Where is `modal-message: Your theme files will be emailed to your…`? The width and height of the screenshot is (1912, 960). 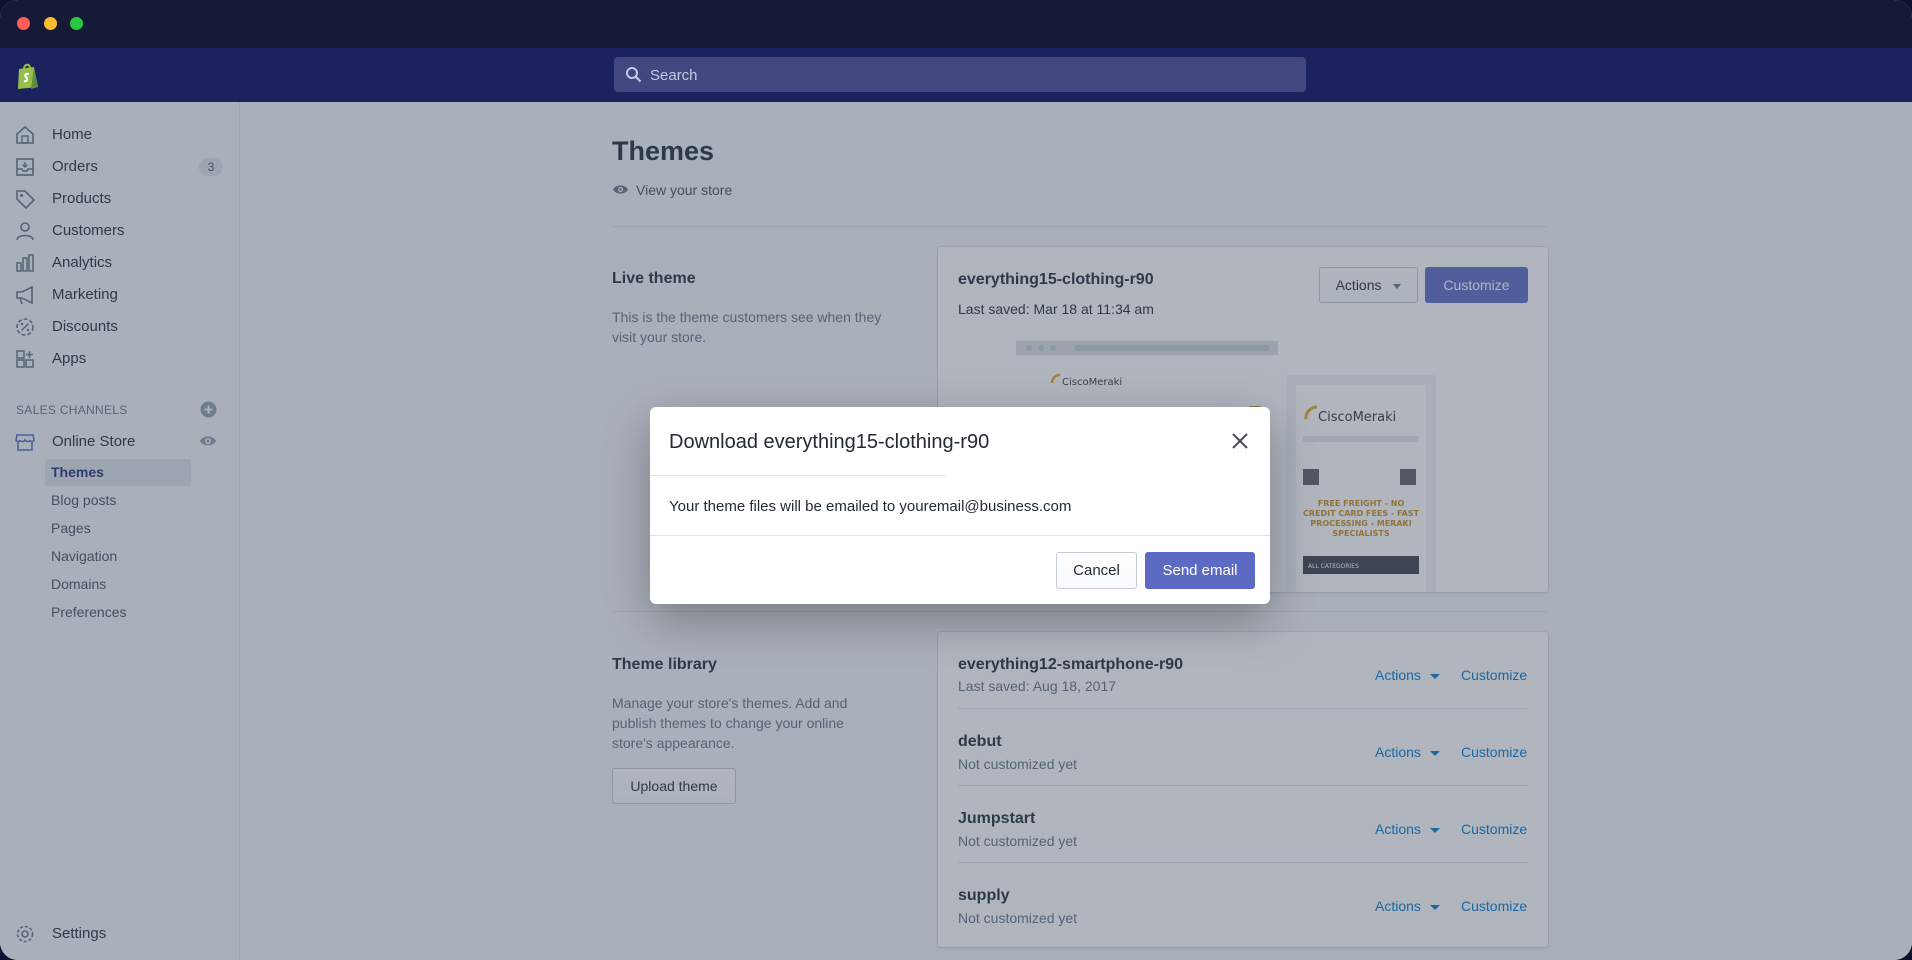 modal-message: Your theme files will be emailed to your… is located at coordinates (870, 506).